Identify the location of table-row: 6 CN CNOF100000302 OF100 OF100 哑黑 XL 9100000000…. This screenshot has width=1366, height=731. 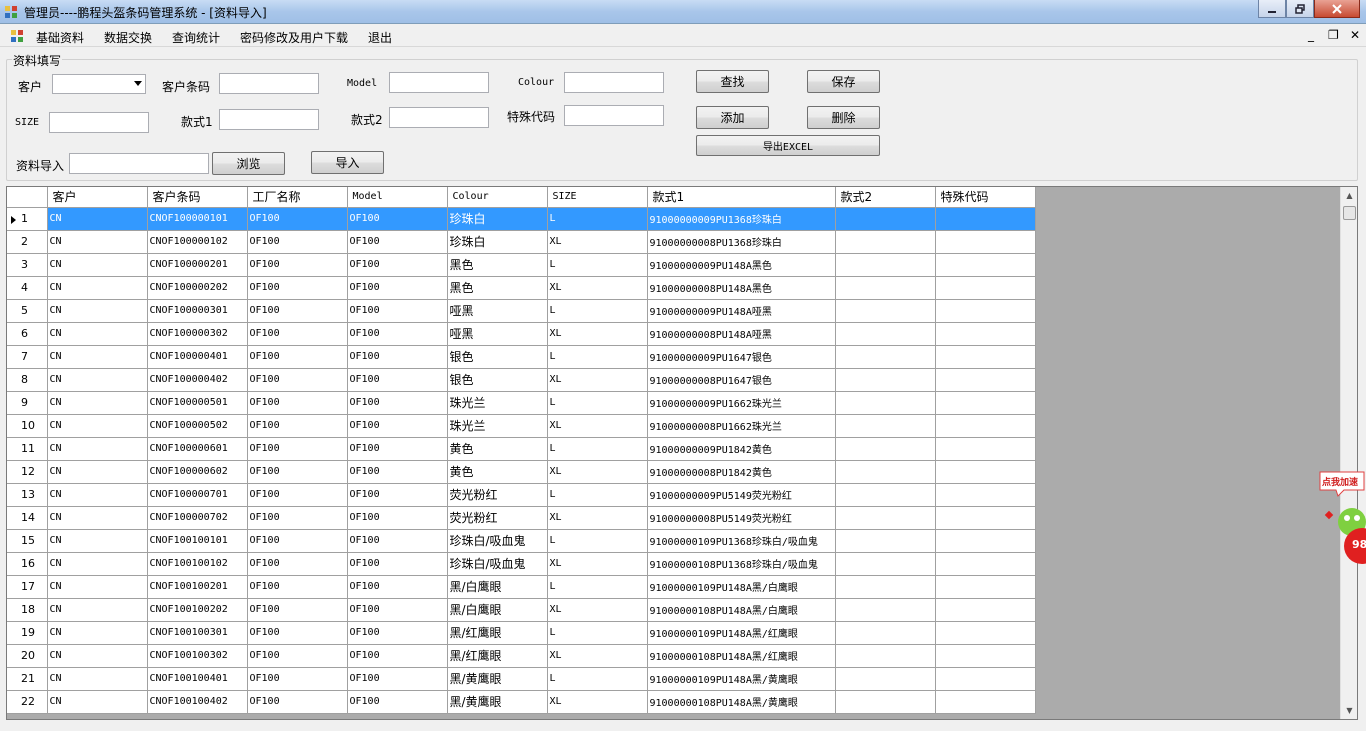
(521, 334).